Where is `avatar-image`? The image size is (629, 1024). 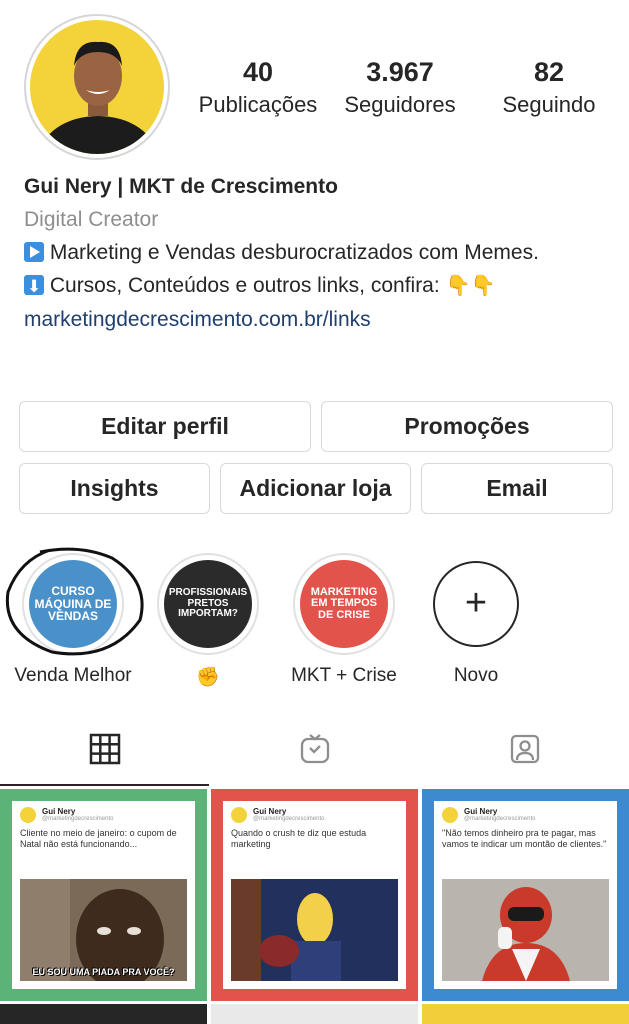 avatar-image is located at coordinates (97, 87).